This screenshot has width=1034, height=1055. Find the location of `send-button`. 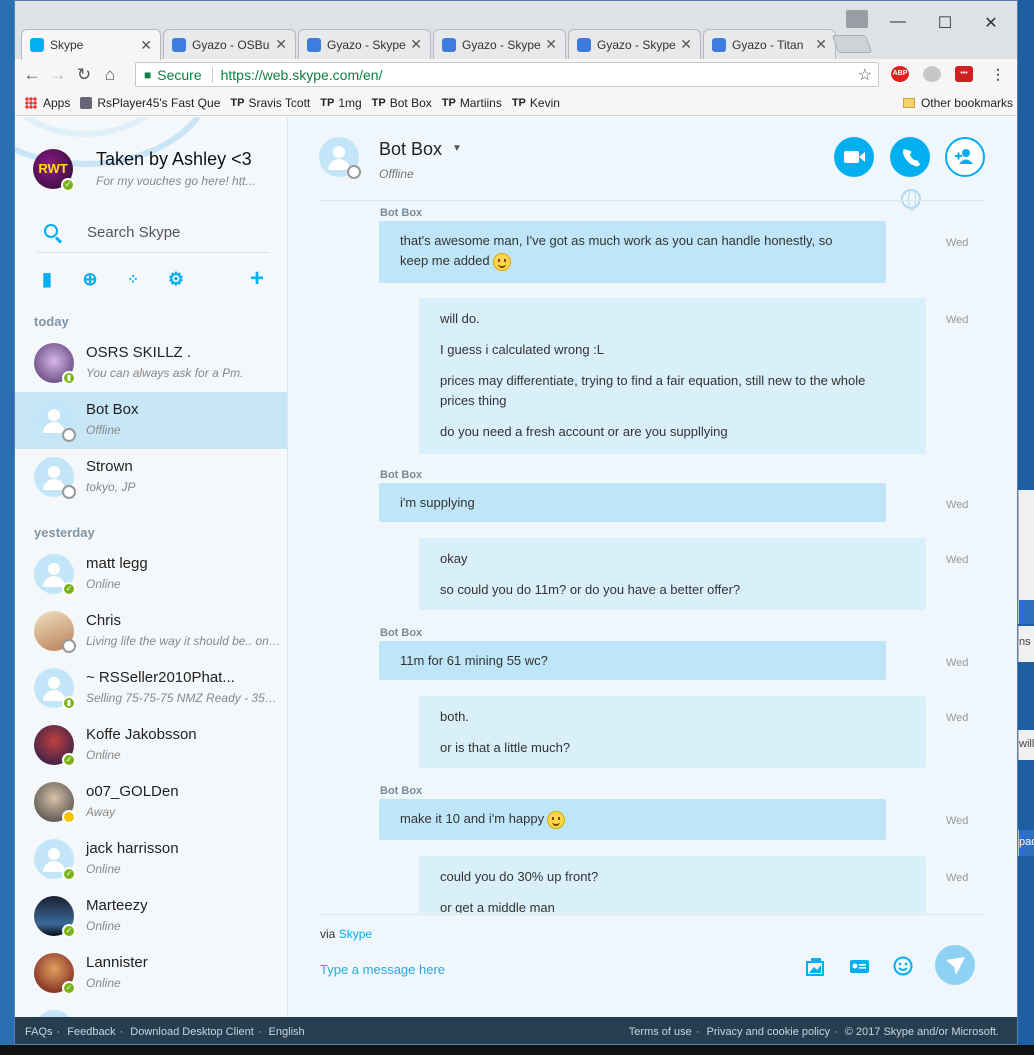

send-button is located at coordinates (955, 965).